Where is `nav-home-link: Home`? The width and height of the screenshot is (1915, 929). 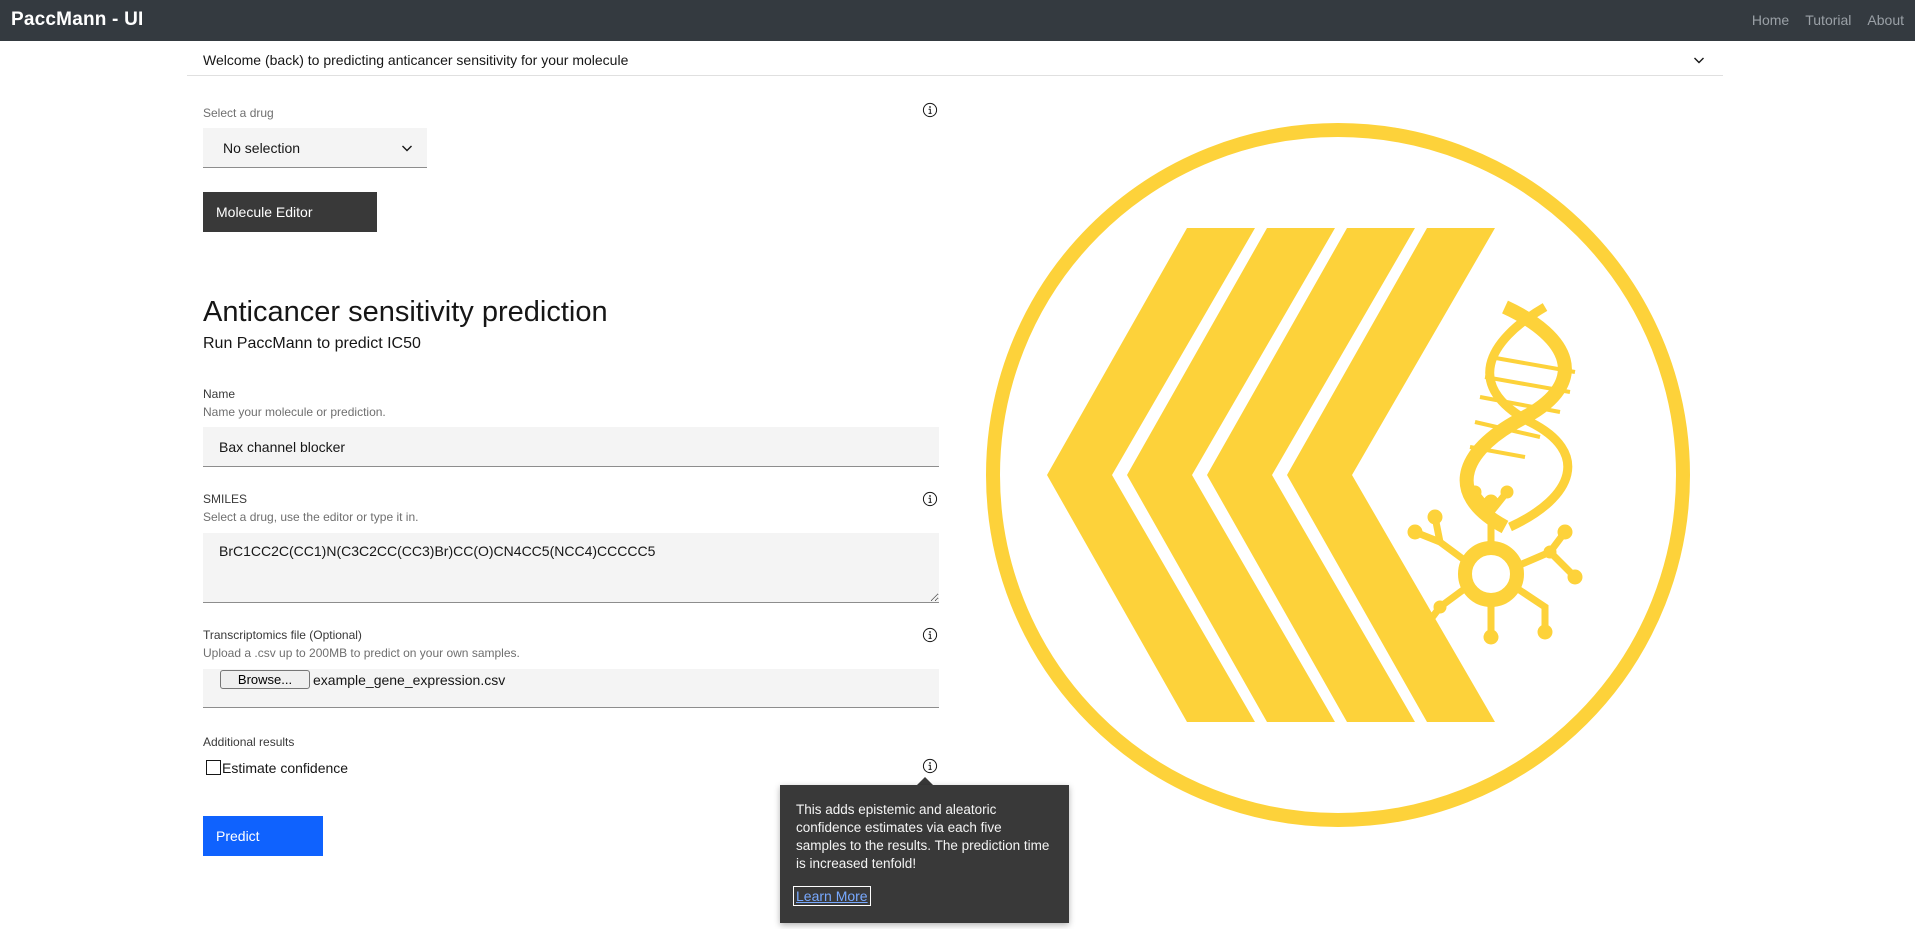 nav-home-link: Home is located at coordinates (1770, 20).